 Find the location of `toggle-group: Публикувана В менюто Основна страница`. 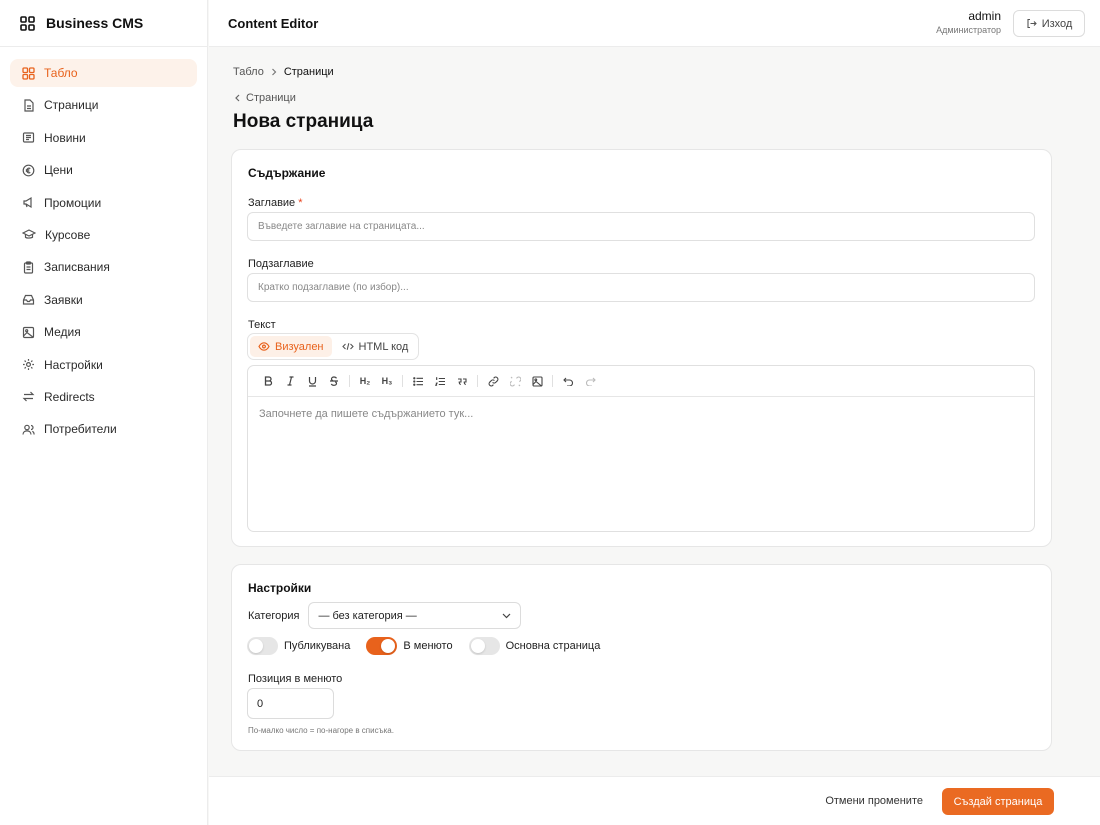

toggle-group: Публикувана В менюто Основна страница is located at coordinates (431, 646).